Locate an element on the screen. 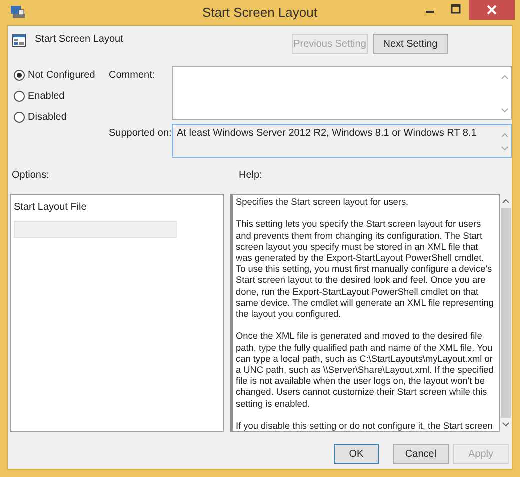 The width and height of the screenshot is (520, 477). window-title: Start Screen Layout is located at coordinates (260, 12).